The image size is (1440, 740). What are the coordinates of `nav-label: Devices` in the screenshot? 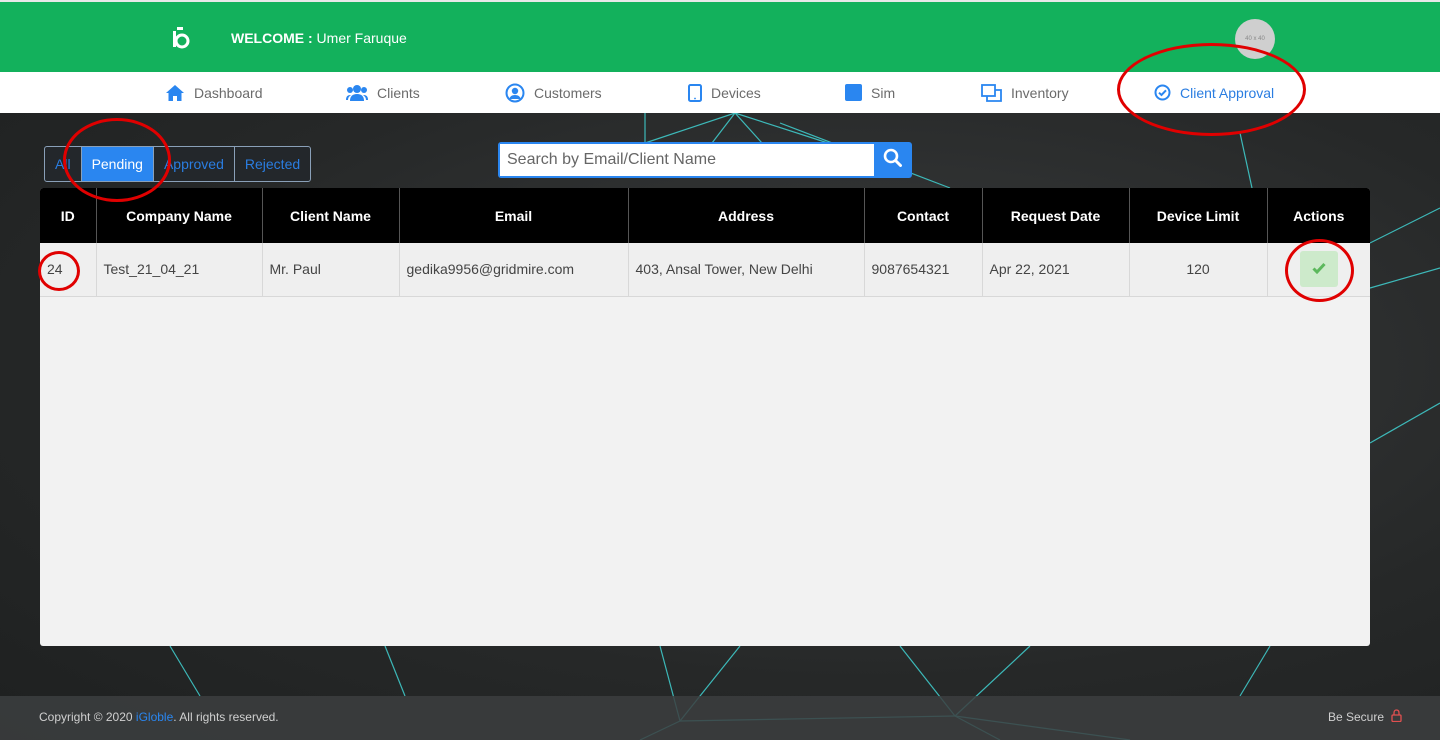 It's located at (736, 92).